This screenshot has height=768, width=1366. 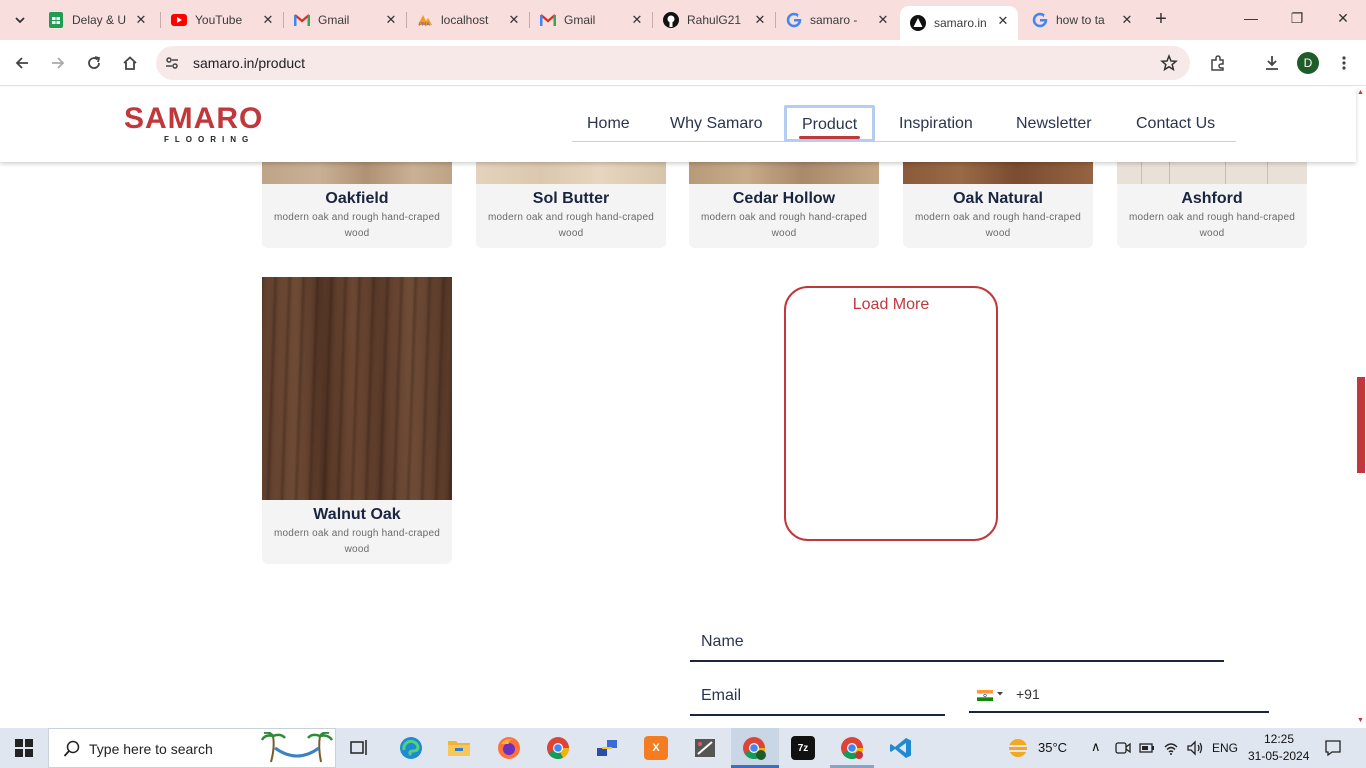 What do you see at coordinates (151, 749) in the screenshot?
I see `taskbar-search-placeholder: Type here to search` at bounding box center [151, 749].